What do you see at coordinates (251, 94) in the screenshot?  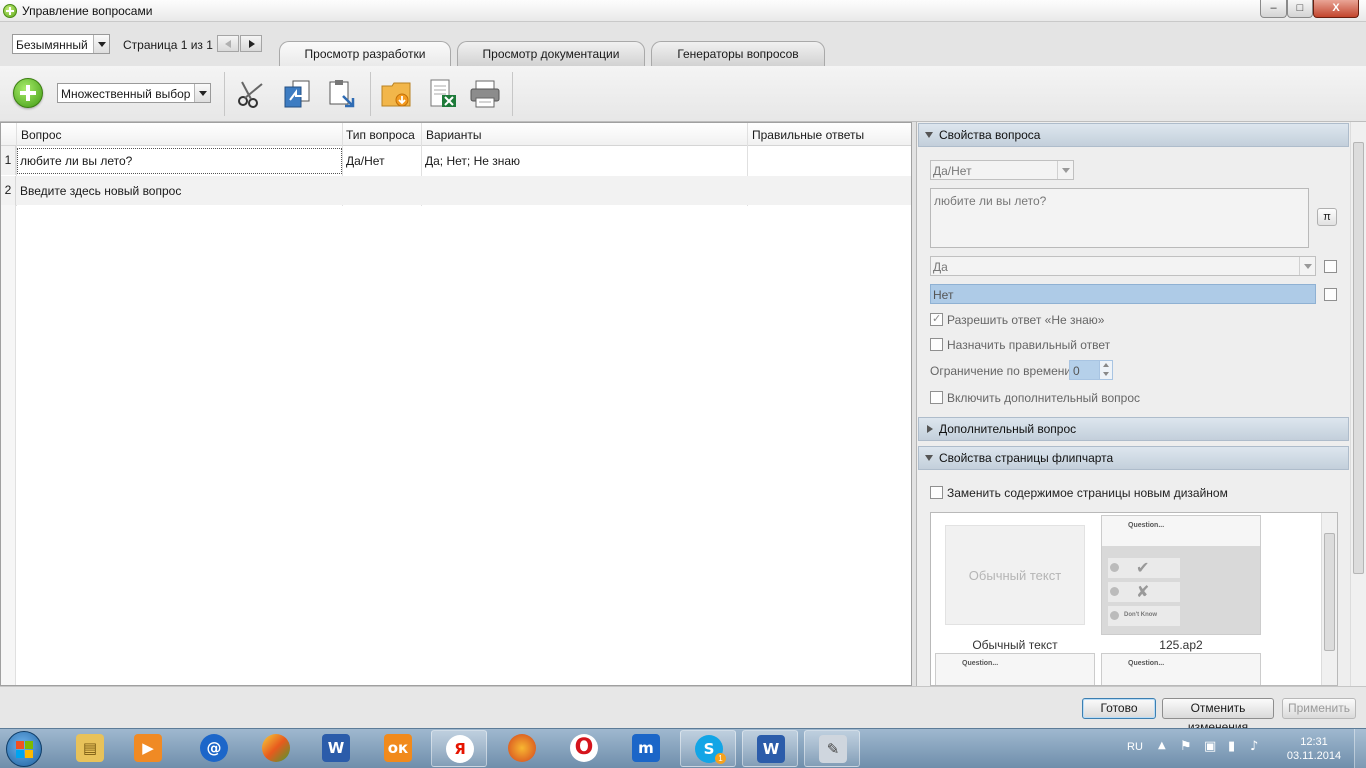 I see `cut-icon` at bounding box center [251, 94].